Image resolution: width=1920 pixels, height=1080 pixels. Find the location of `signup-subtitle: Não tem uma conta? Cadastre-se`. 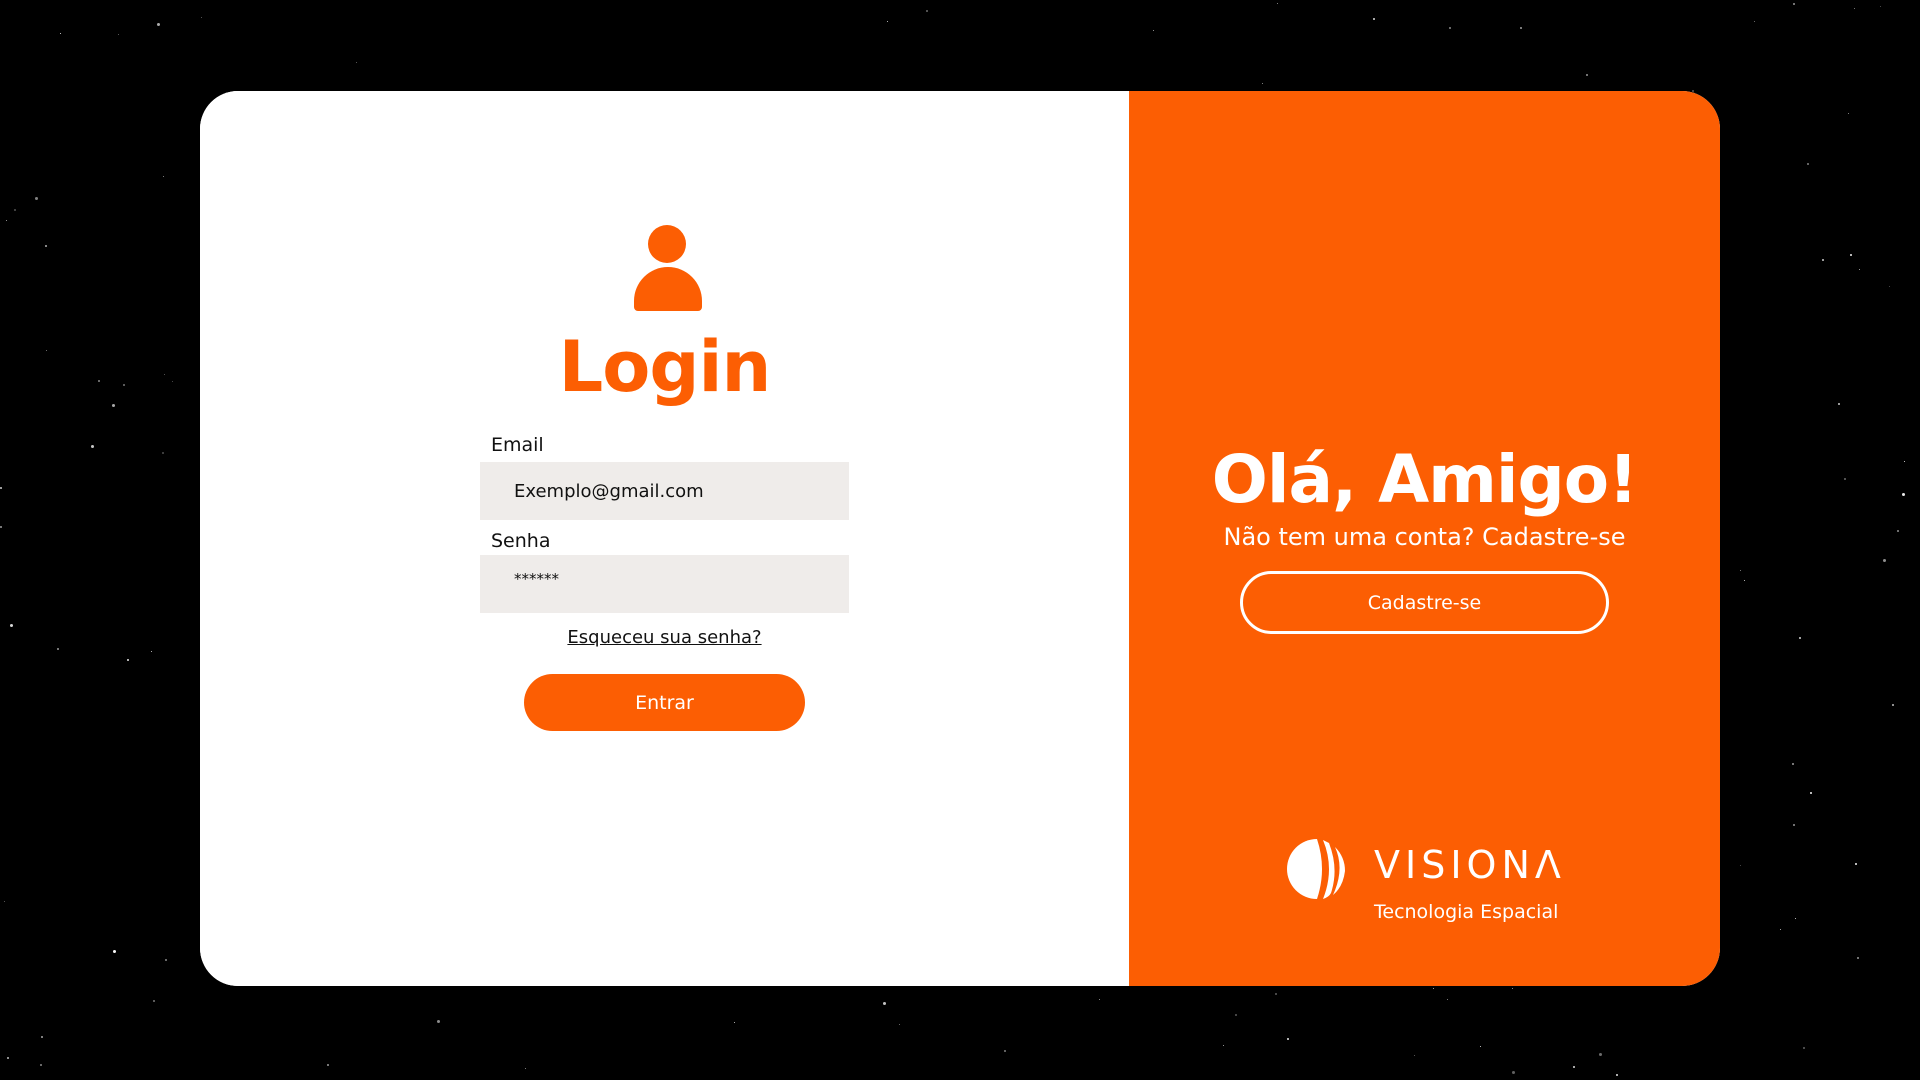

signup-subtitle: Não tem uma conta? Cadastre-se is located at coordinates (1424, 537).